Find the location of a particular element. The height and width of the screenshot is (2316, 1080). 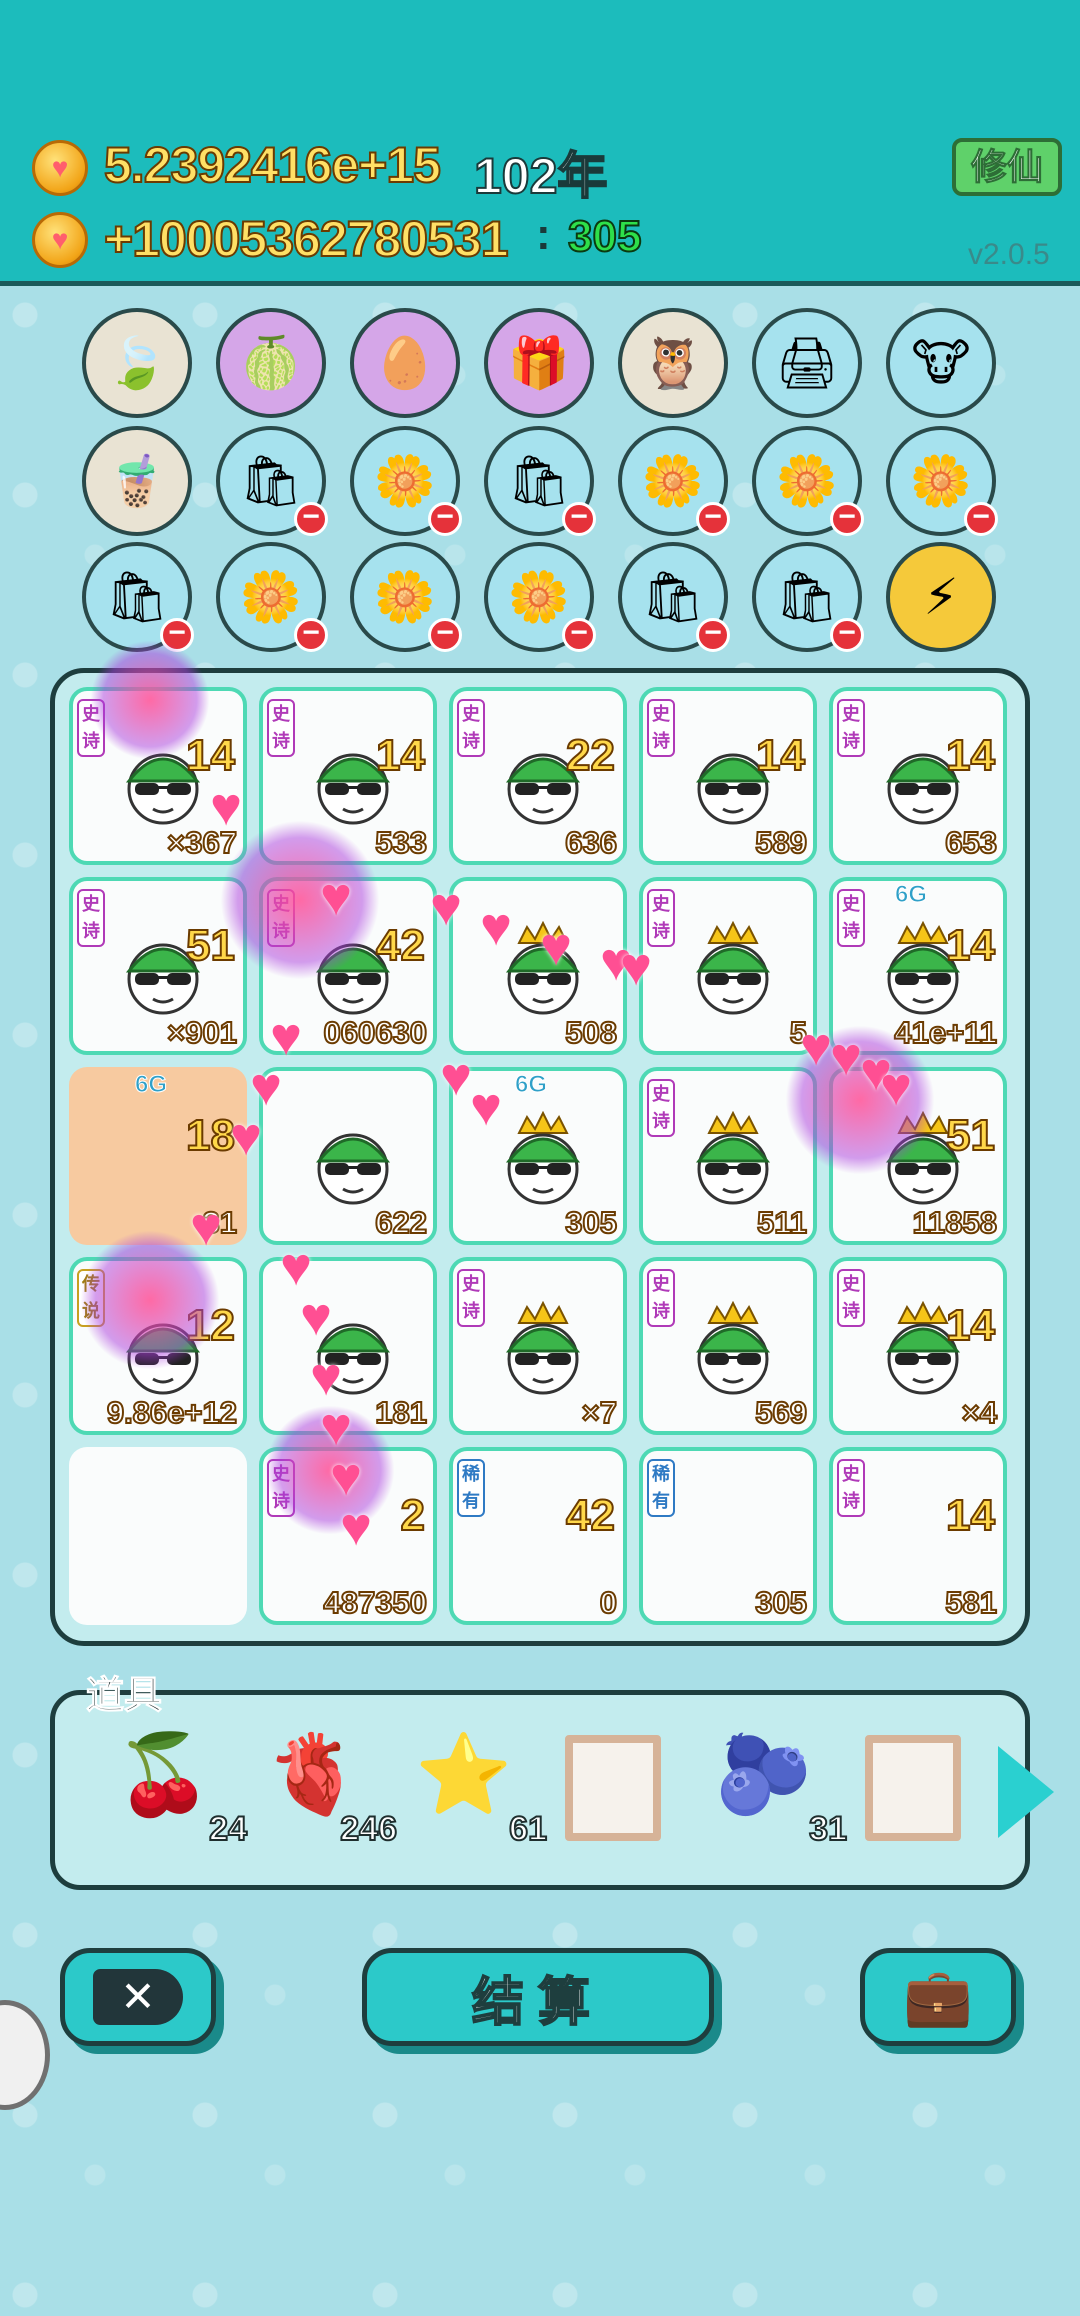

cell-value: 622 is located at coordinates (401, 1222).